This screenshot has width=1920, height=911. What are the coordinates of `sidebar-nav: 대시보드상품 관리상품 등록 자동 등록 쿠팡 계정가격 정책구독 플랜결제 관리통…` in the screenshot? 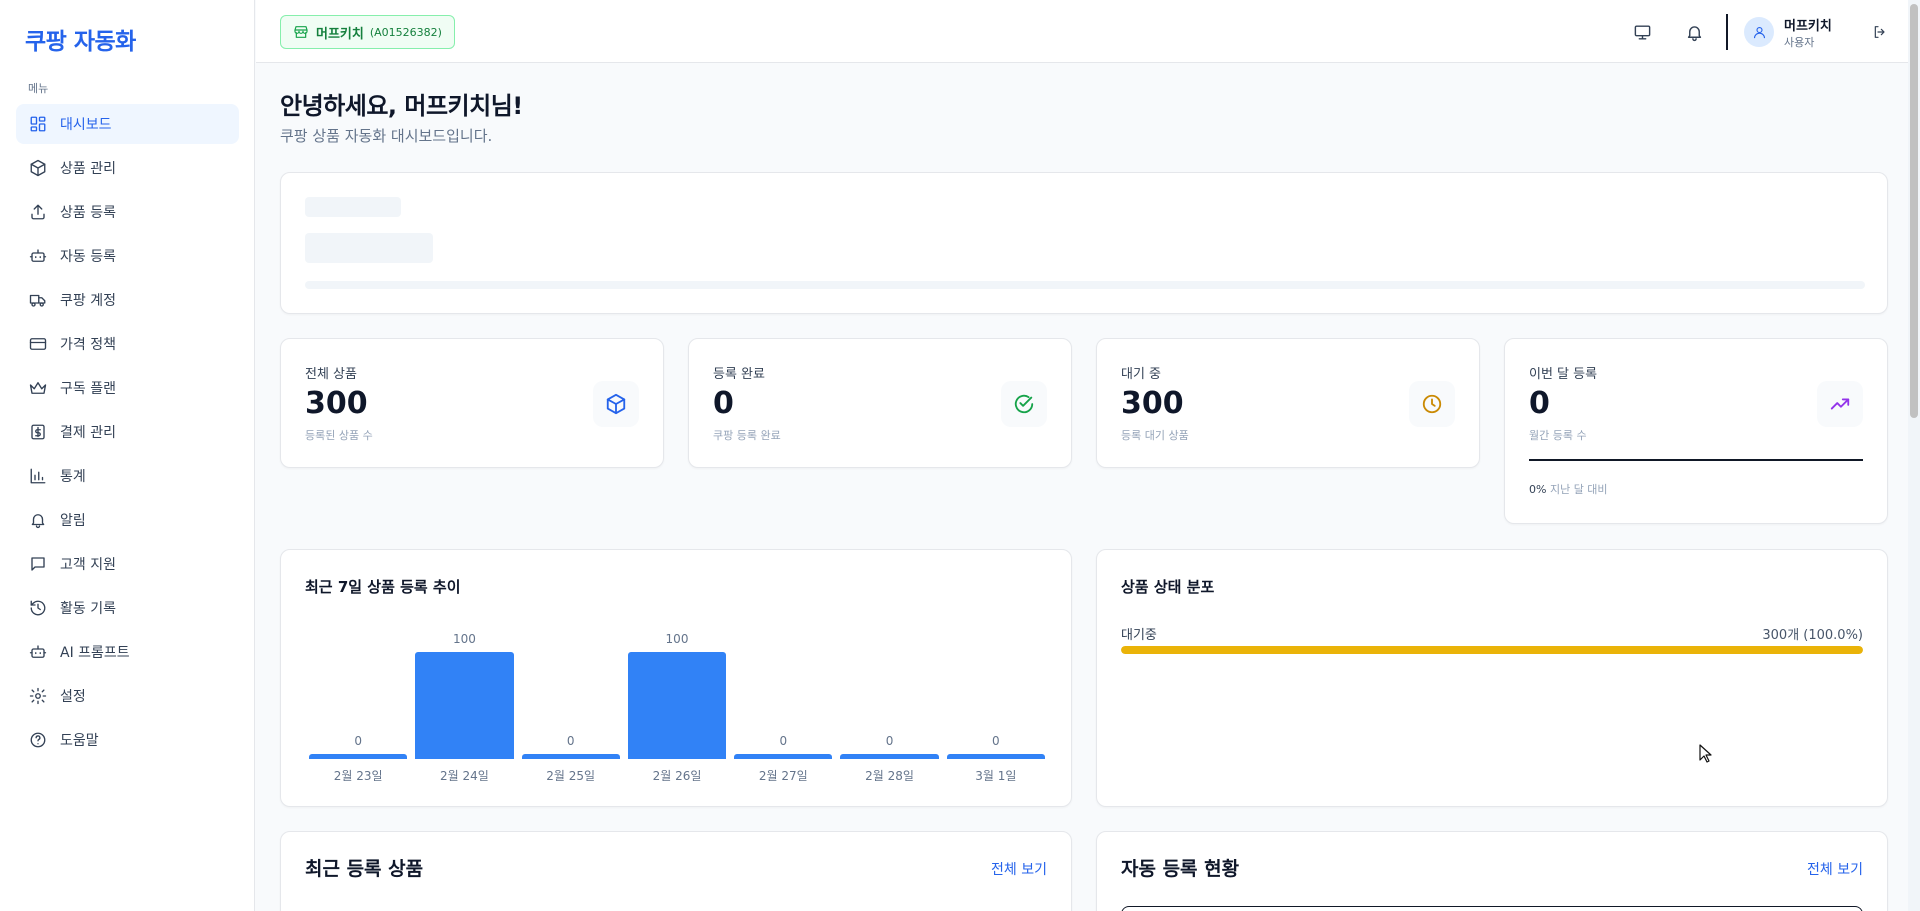 It's located at (127, 434).